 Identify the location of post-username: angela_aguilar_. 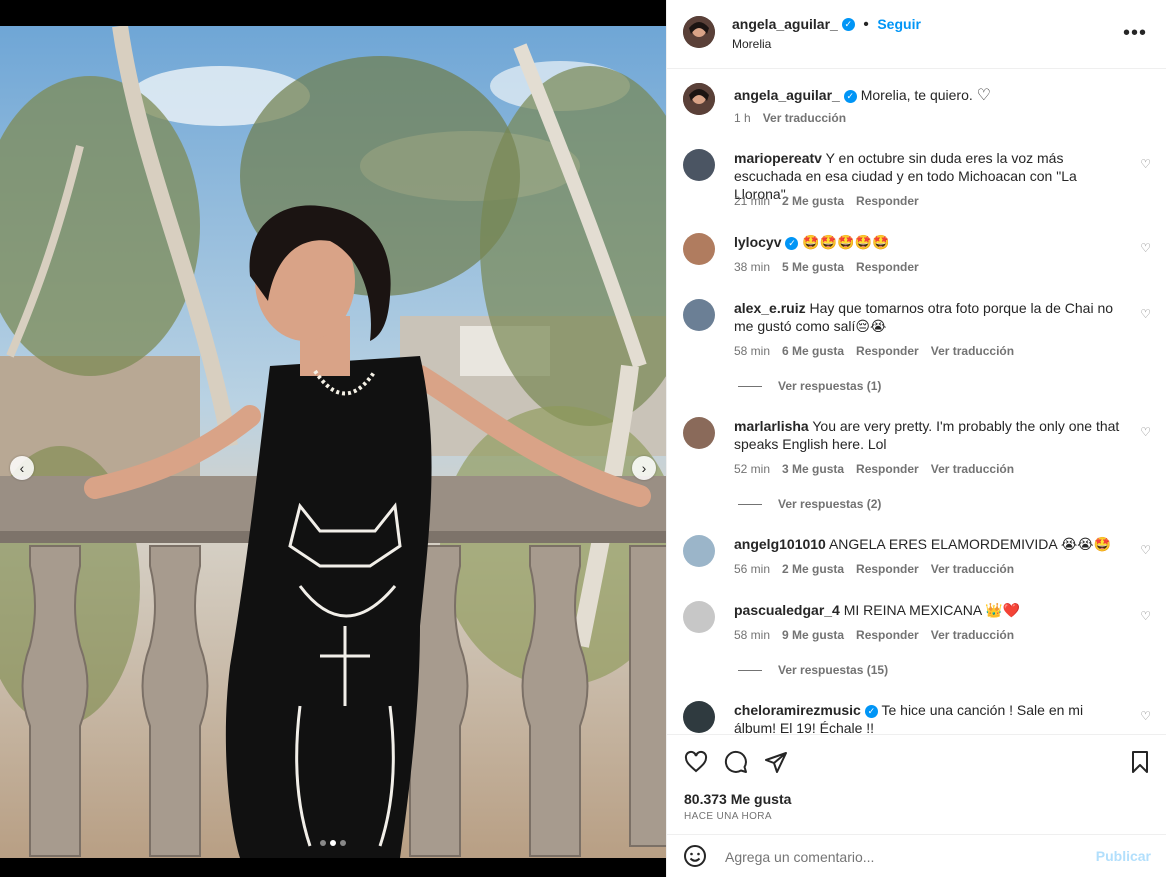
(785, 24).